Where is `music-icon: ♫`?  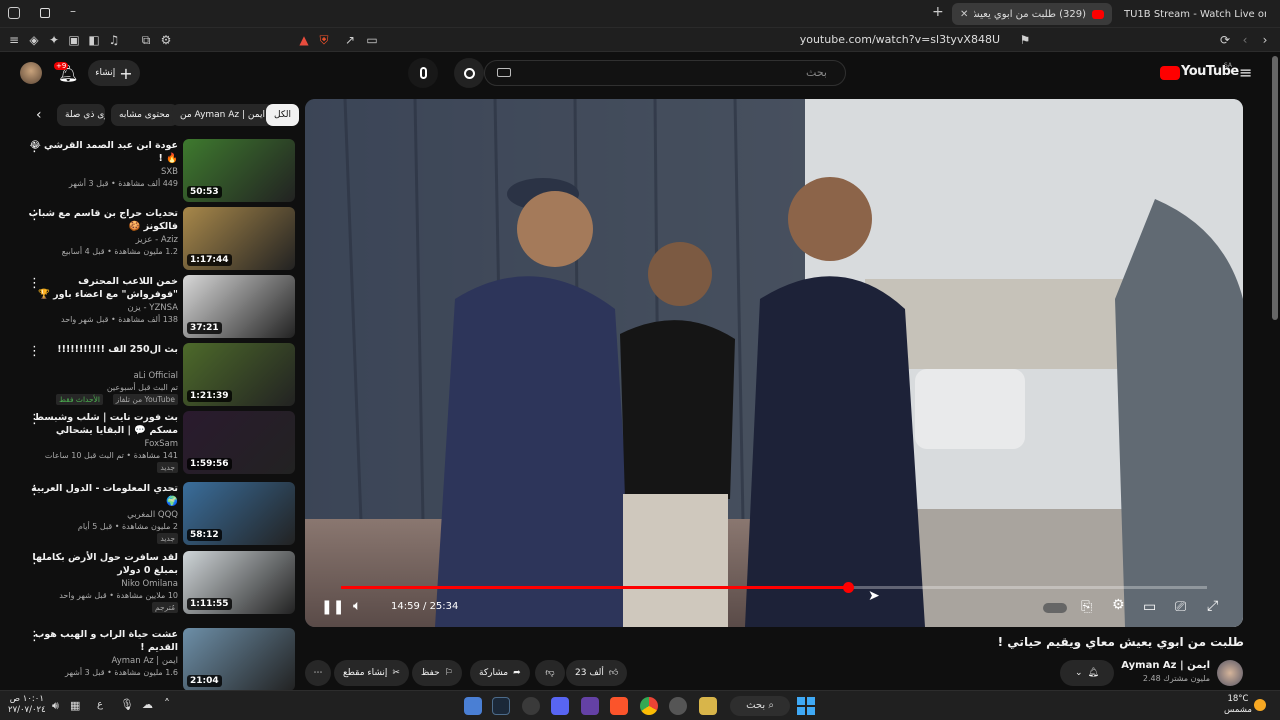
music-icon: ♫ is located at coordinates (114, 40).